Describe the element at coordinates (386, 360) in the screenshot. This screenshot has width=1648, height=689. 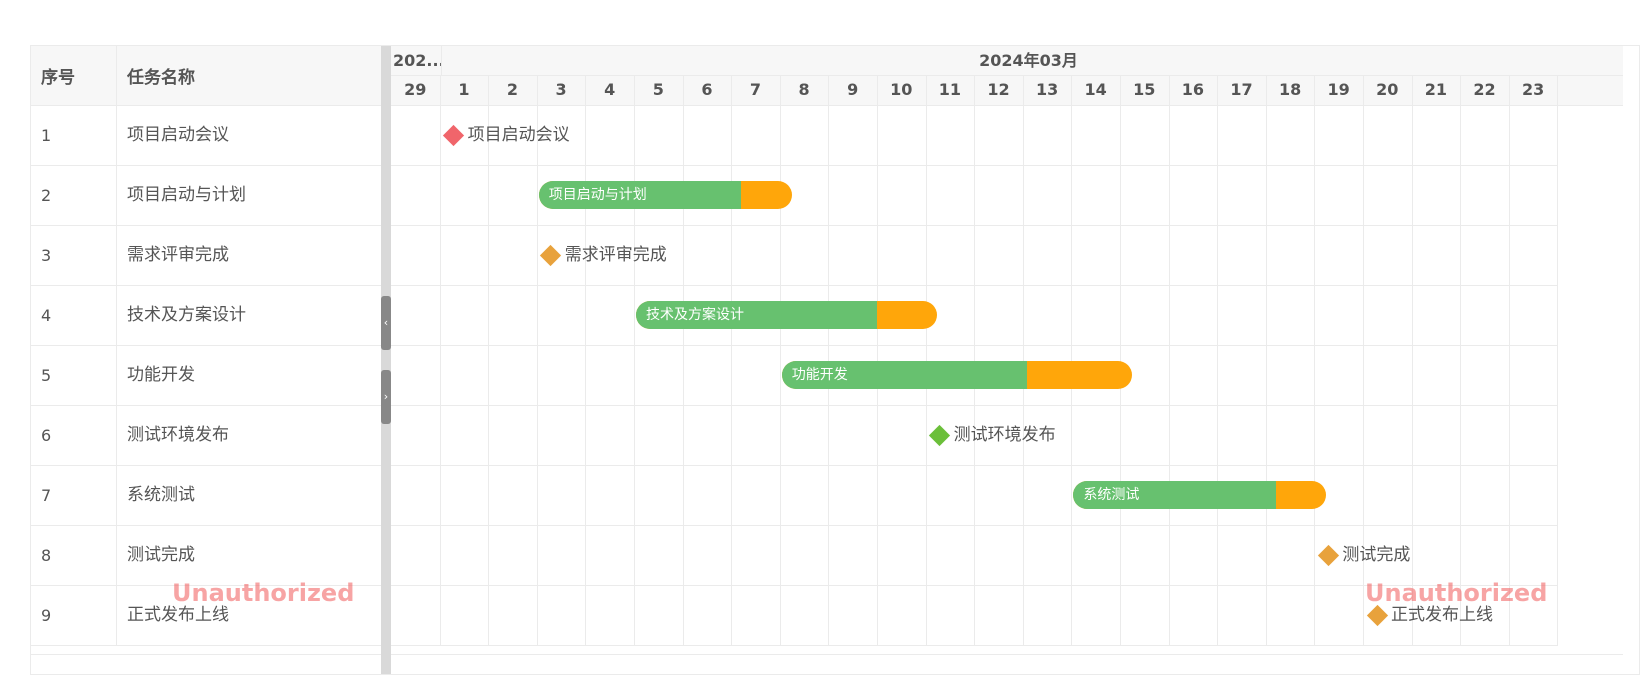
I see `panel-splitter` at that location.